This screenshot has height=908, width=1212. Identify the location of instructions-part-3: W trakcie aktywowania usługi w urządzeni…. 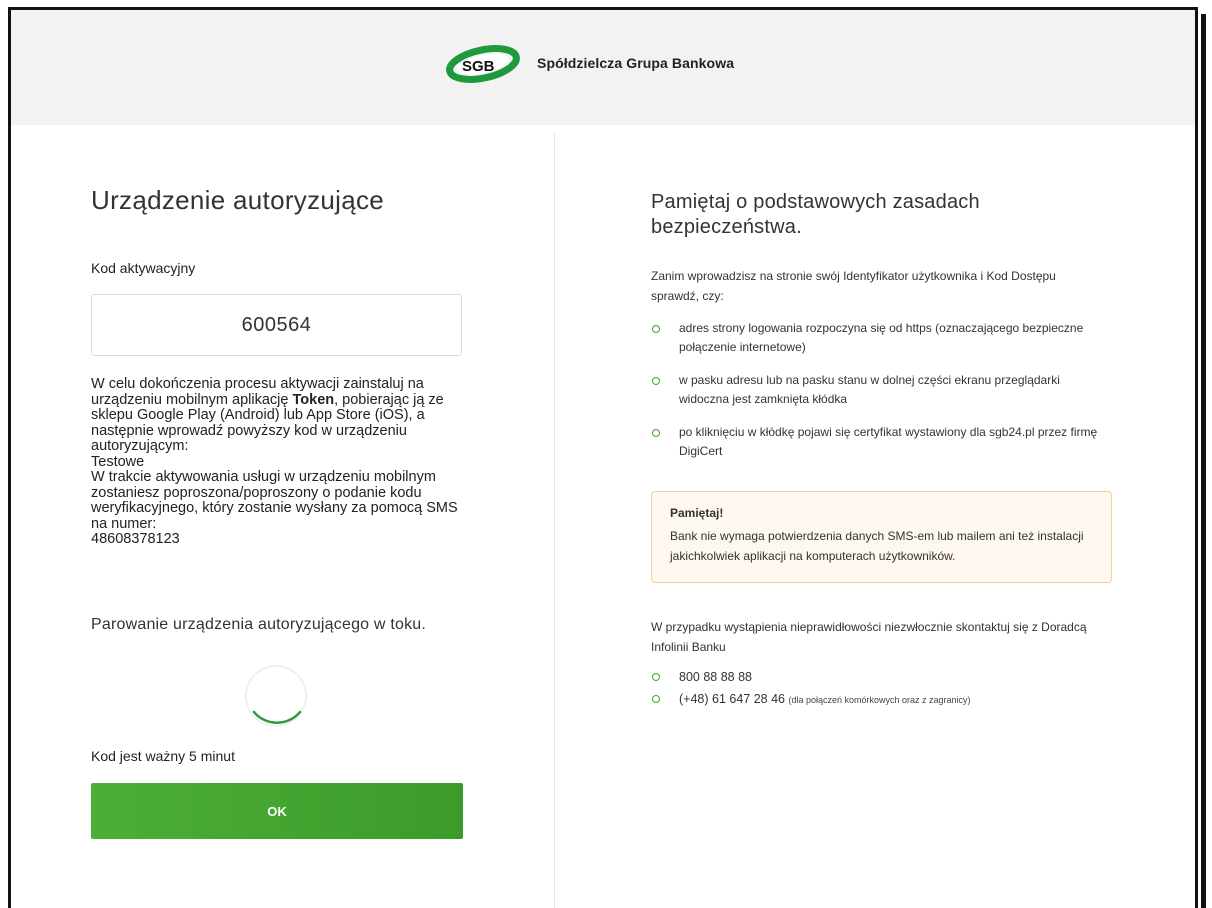
(274, 500).